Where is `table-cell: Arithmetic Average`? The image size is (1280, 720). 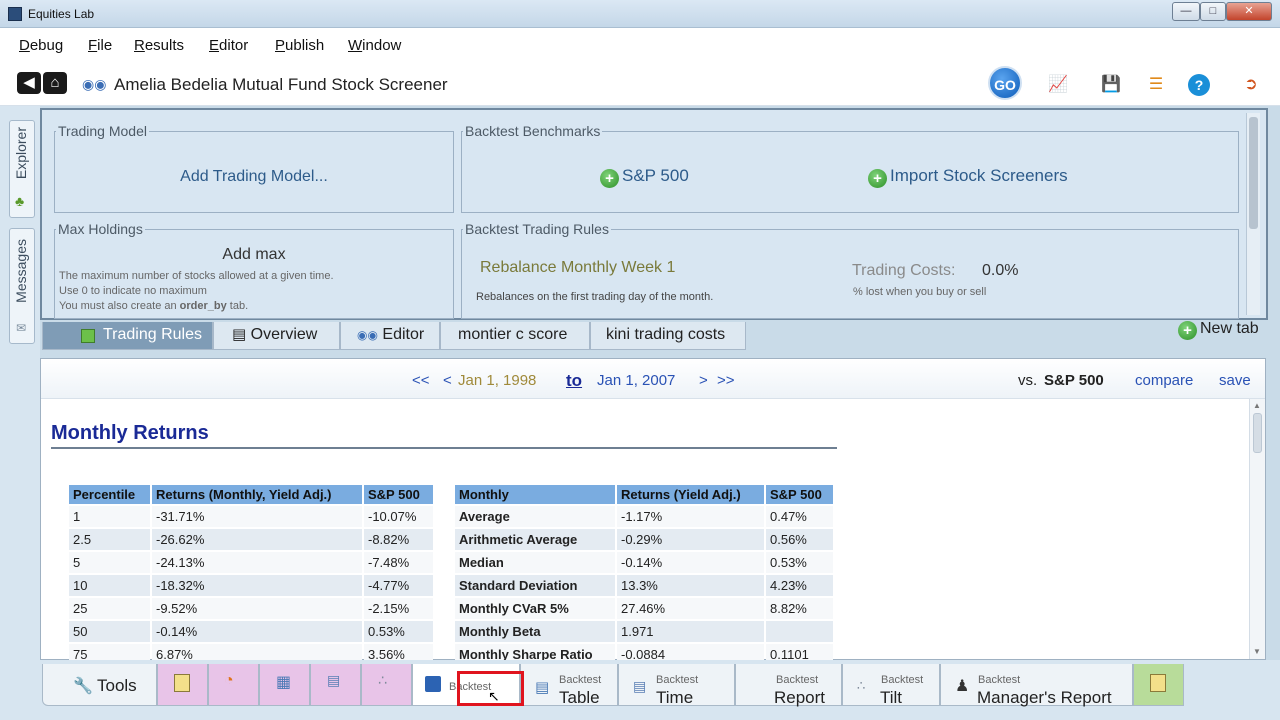 table-cell: Arithmetic Average is located at coordinates (535, 539).